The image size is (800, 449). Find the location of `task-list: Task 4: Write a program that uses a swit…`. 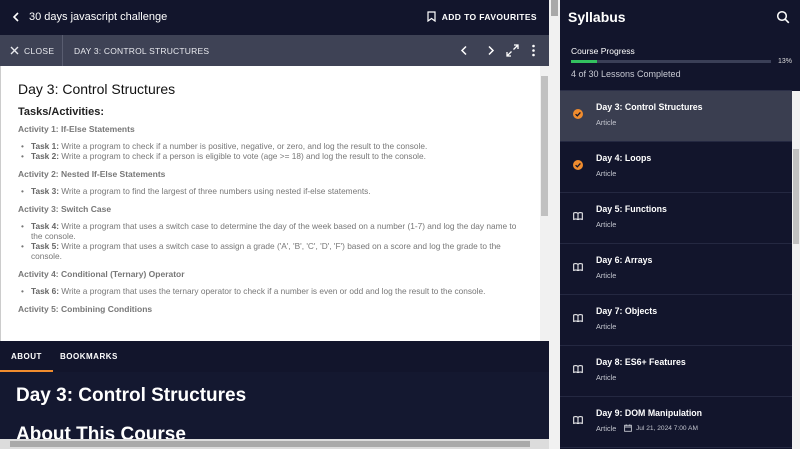

task-list: Task 4: Write a program that uses a swit… is located at coordinates (270, 241).